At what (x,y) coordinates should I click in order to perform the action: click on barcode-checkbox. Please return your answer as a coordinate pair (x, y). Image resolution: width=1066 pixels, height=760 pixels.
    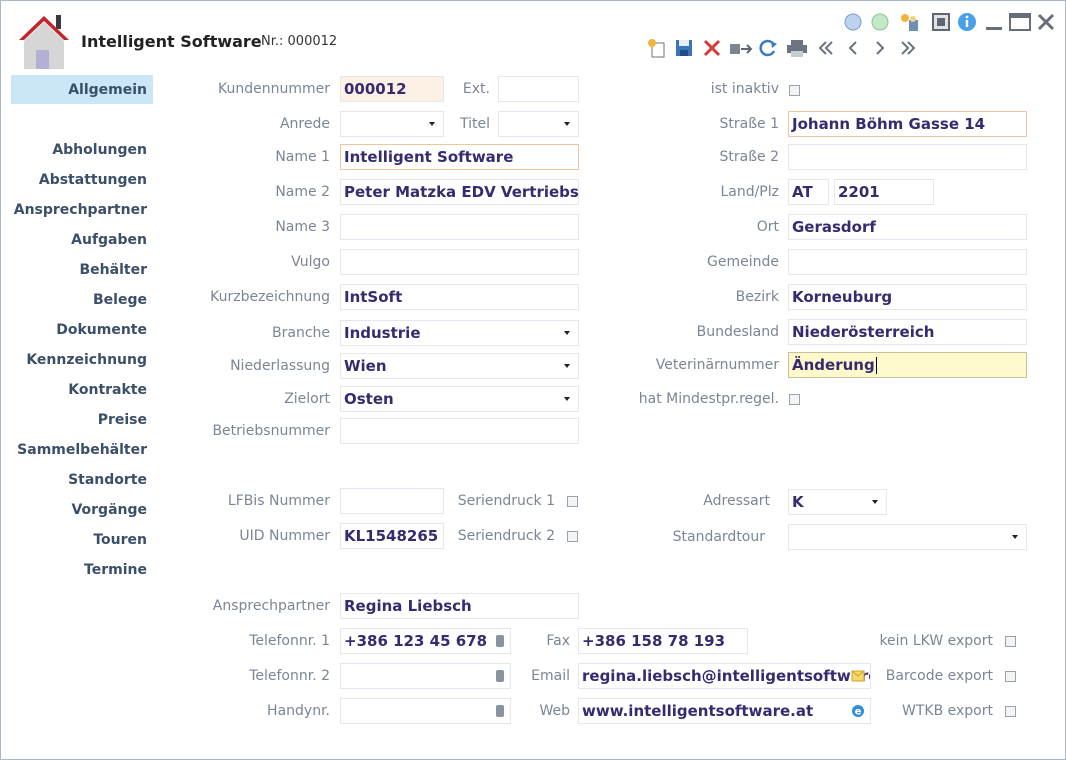
    Looking at the image, I should click on (1010, 676).